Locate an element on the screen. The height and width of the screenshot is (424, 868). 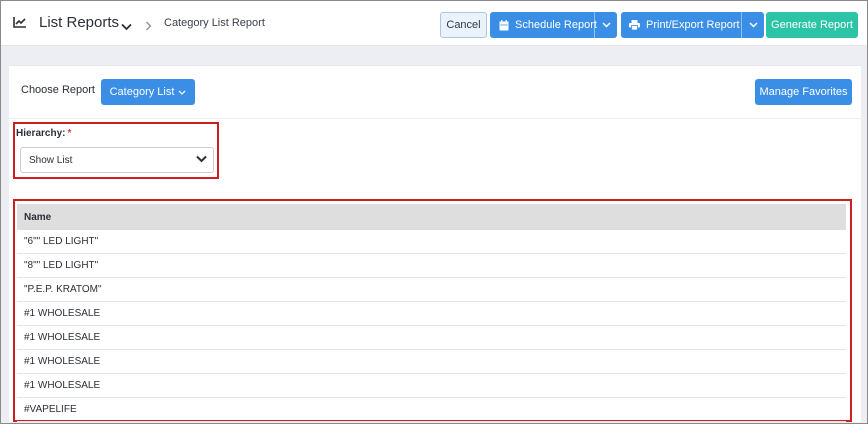
cancel-button: Cancel is located at coordinates (463, 25).